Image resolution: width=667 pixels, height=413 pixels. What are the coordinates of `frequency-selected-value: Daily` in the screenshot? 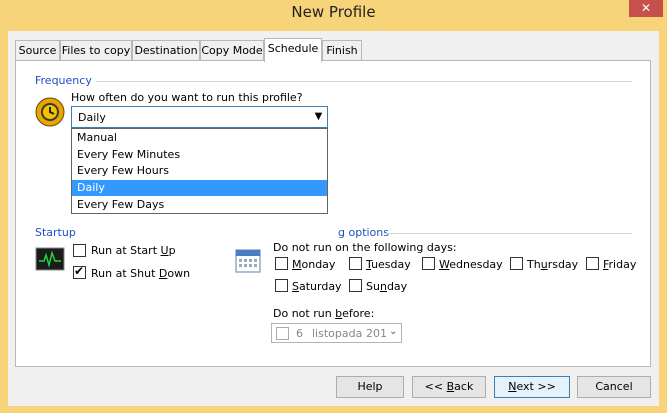 It's located at (92, 117).